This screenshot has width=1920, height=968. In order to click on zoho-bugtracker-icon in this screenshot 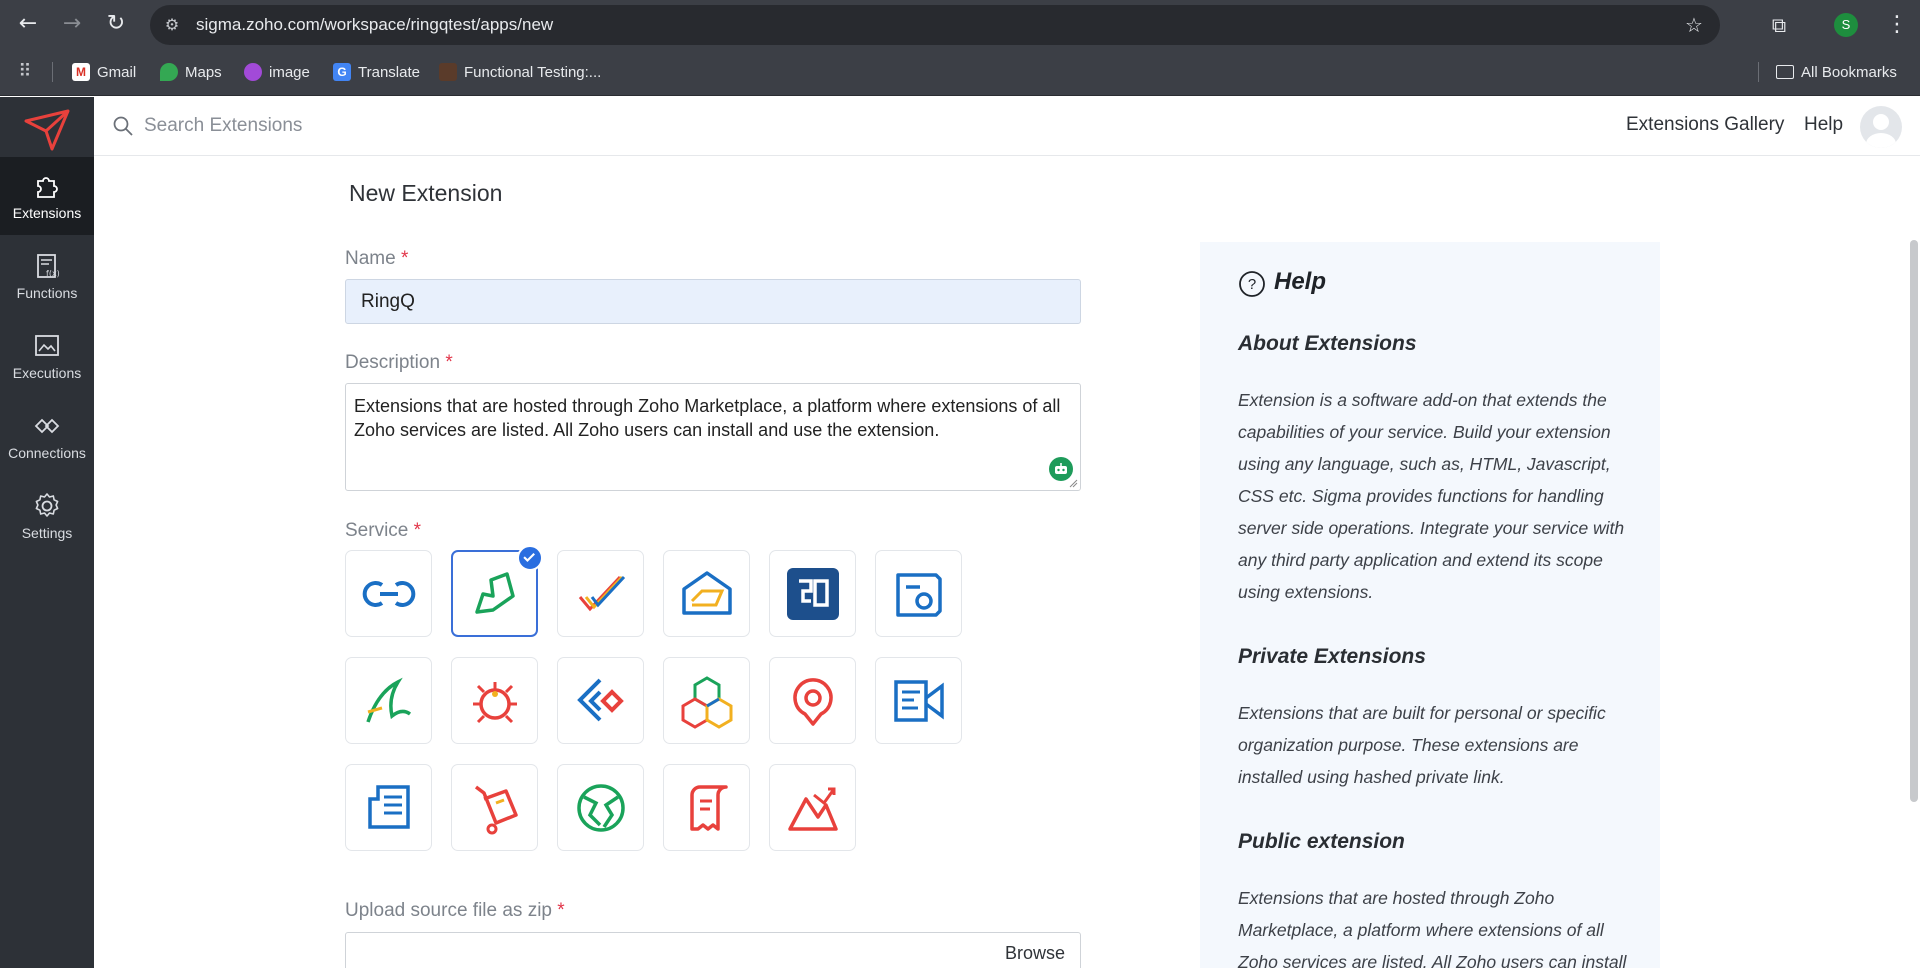, I will do `click(495, 703)`.